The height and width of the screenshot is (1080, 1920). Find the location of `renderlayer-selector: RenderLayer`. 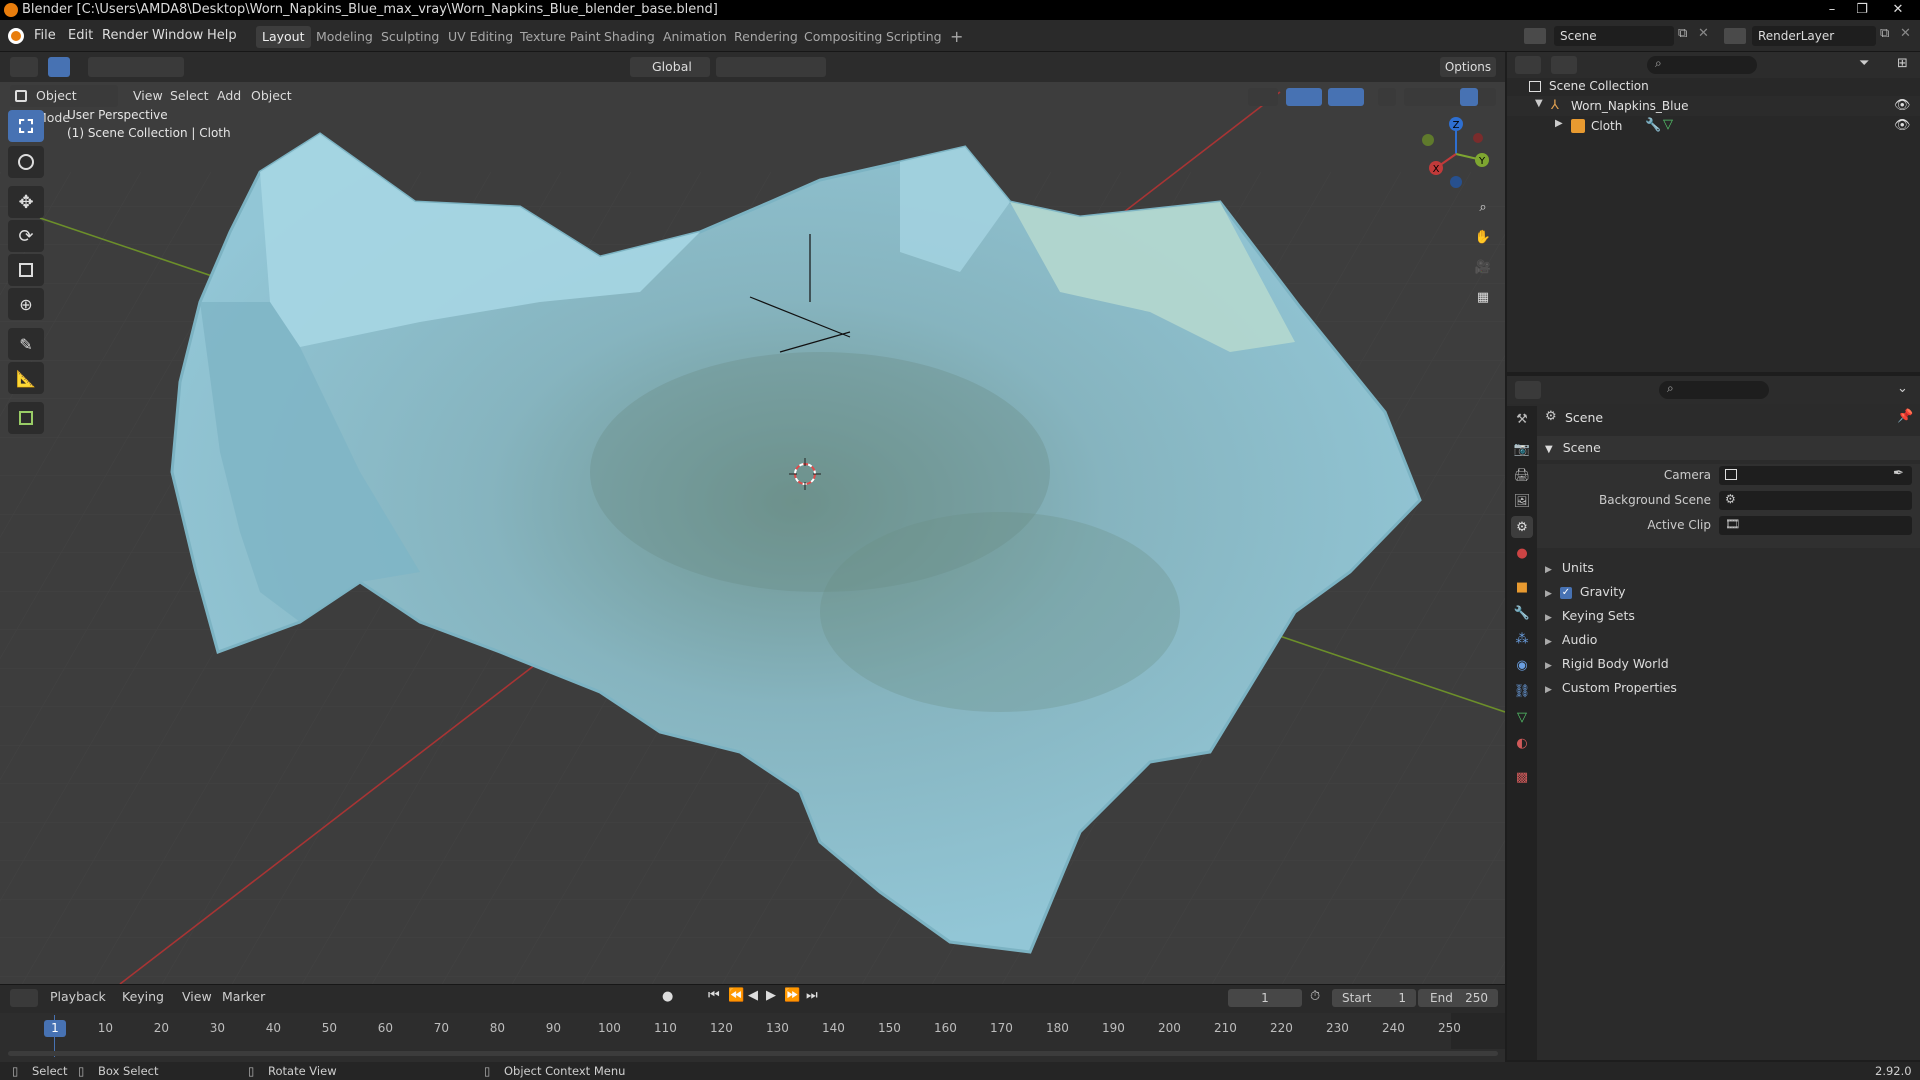

renderlayer-selector: RenderLayer is located at coordinates (1814, 36).